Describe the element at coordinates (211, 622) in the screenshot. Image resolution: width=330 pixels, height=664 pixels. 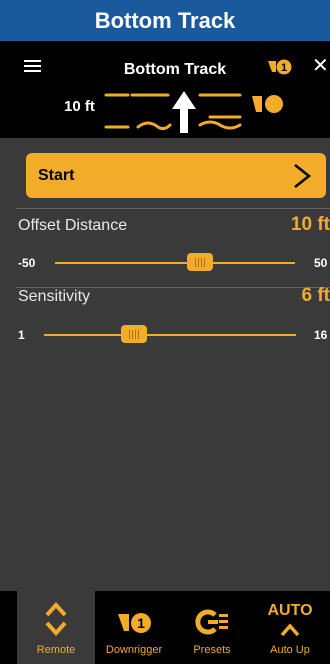
I see `presets-icon` at that location.